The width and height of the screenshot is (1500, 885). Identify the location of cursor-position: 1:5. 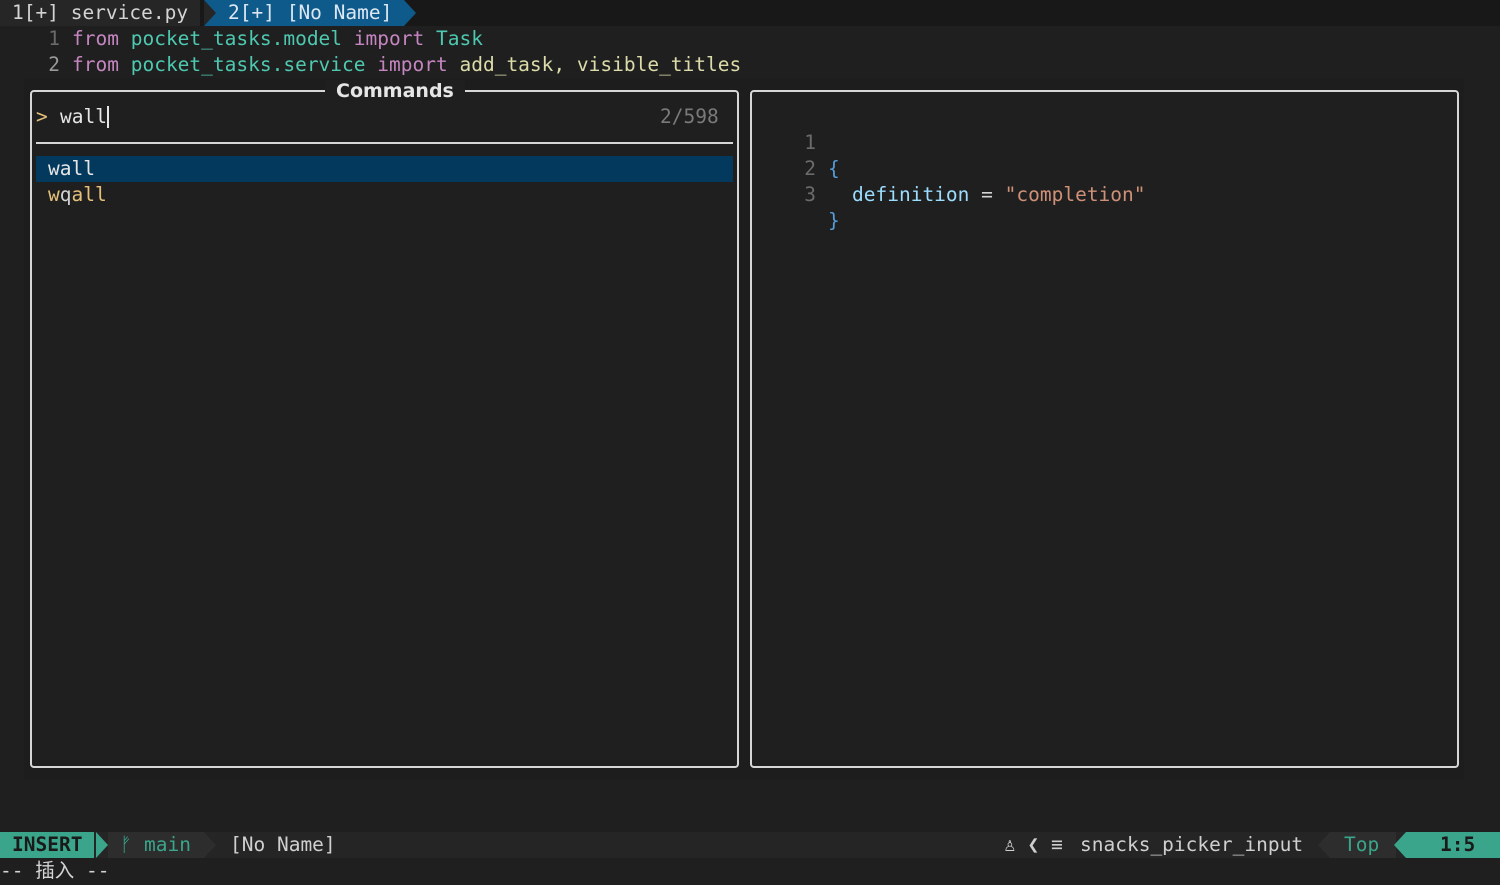
(1458, 844).